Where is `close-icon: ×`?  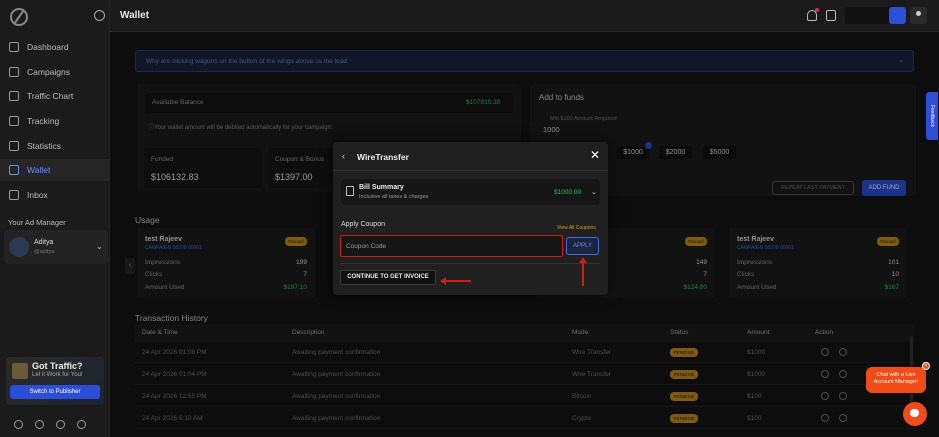
close-icon: × is located at coordinates (926, 366).